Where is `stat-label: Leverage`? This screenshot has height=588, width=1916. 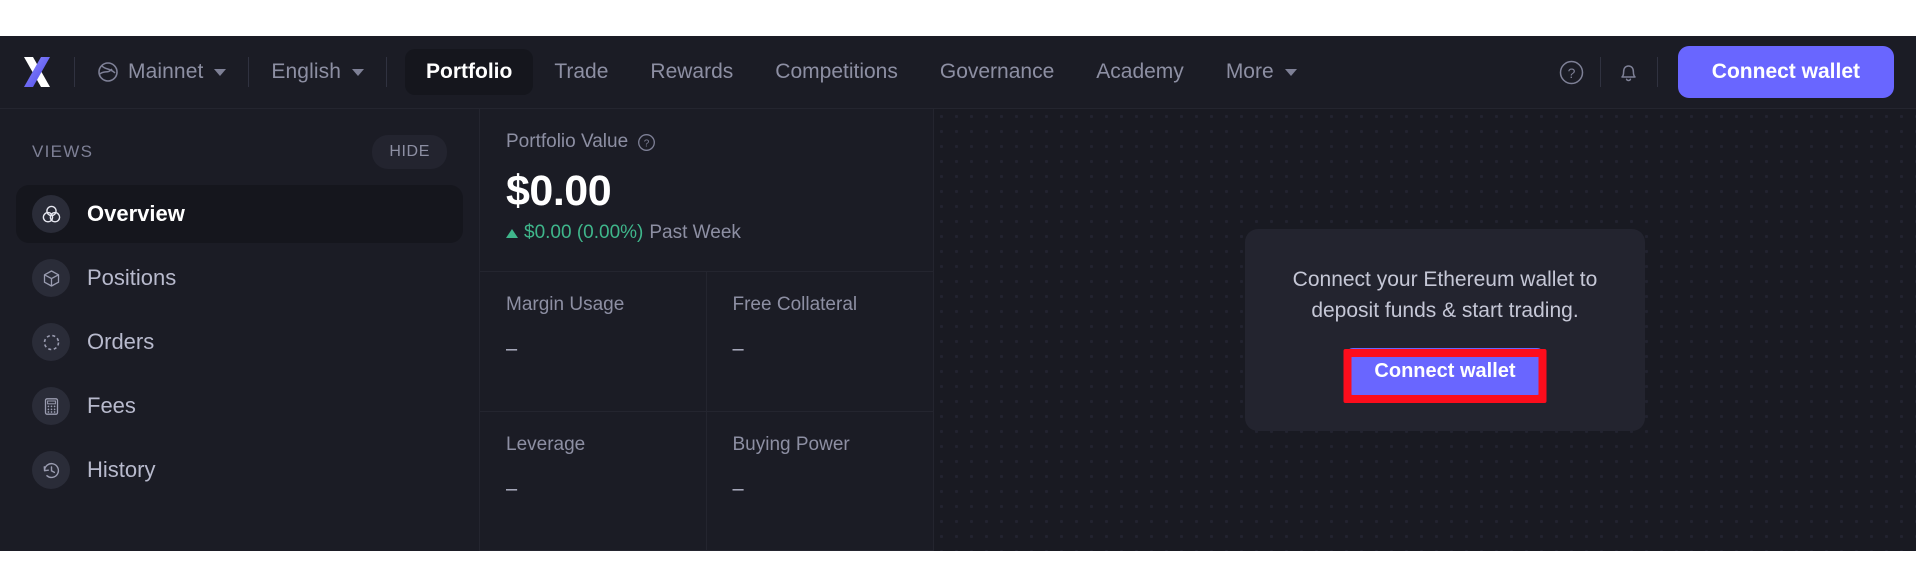
stat-label: Leverage is located at coordinates (546, 444).